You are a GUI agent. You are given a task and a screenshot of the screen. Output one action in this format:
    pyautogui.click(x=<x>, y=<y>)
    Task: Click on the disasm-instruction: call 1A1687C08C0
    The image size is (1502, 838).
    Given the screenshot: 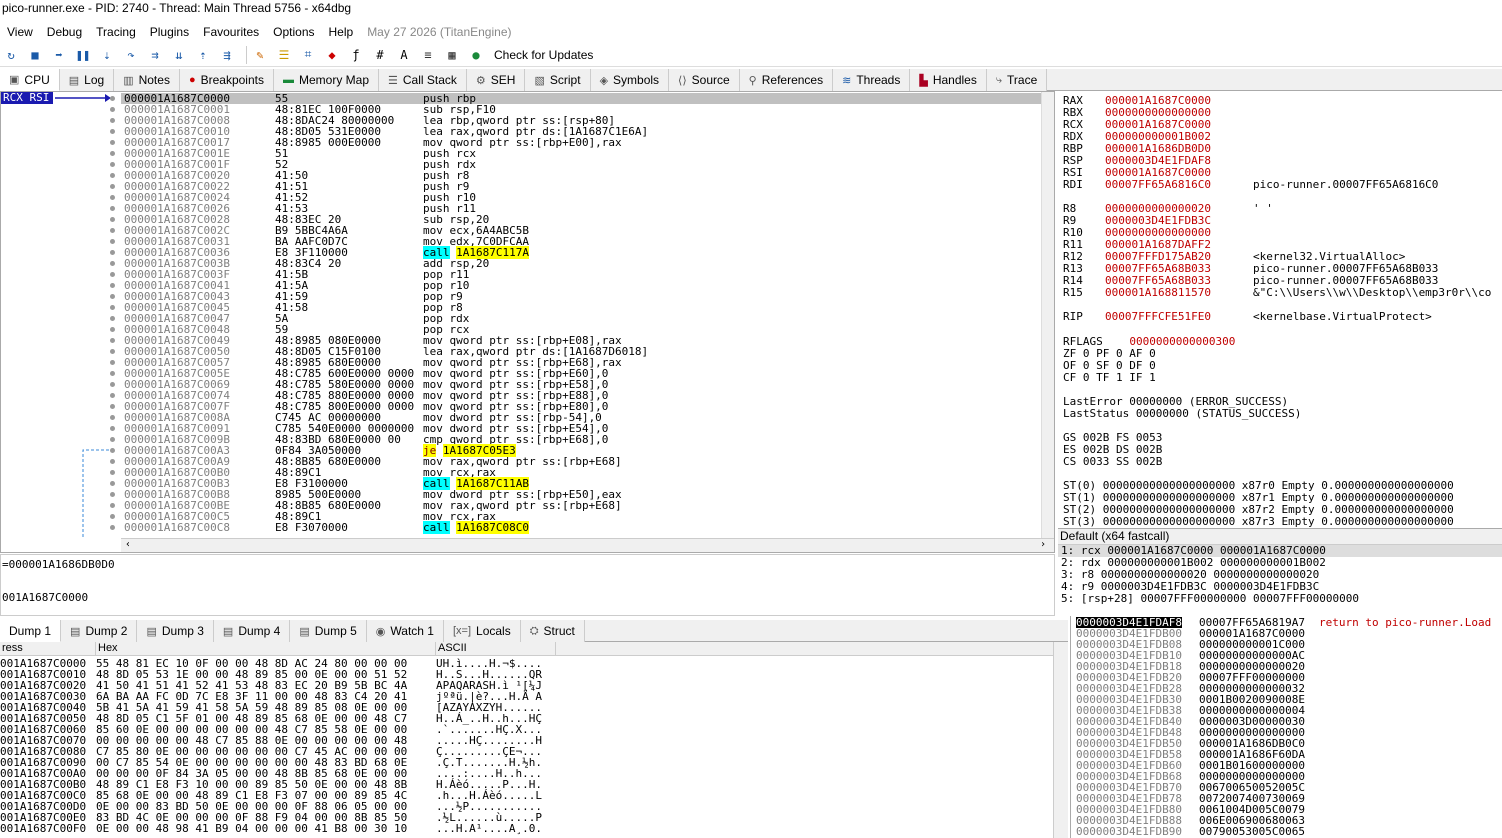 What is the action you would take?
    pyautogui.click(x=476, y=527)
    